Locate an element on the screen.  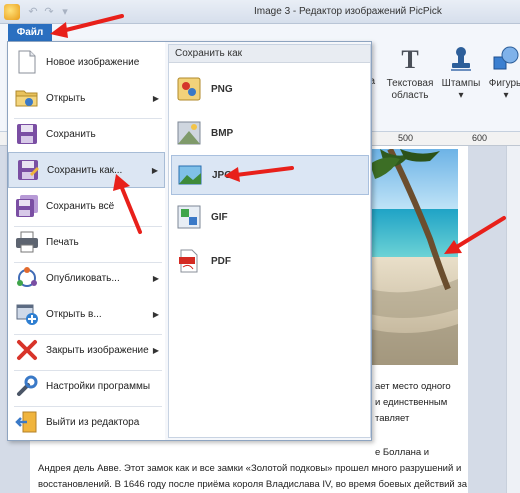
menu-item-save-all: Сохранить всё is located at coordinates (86, 206).